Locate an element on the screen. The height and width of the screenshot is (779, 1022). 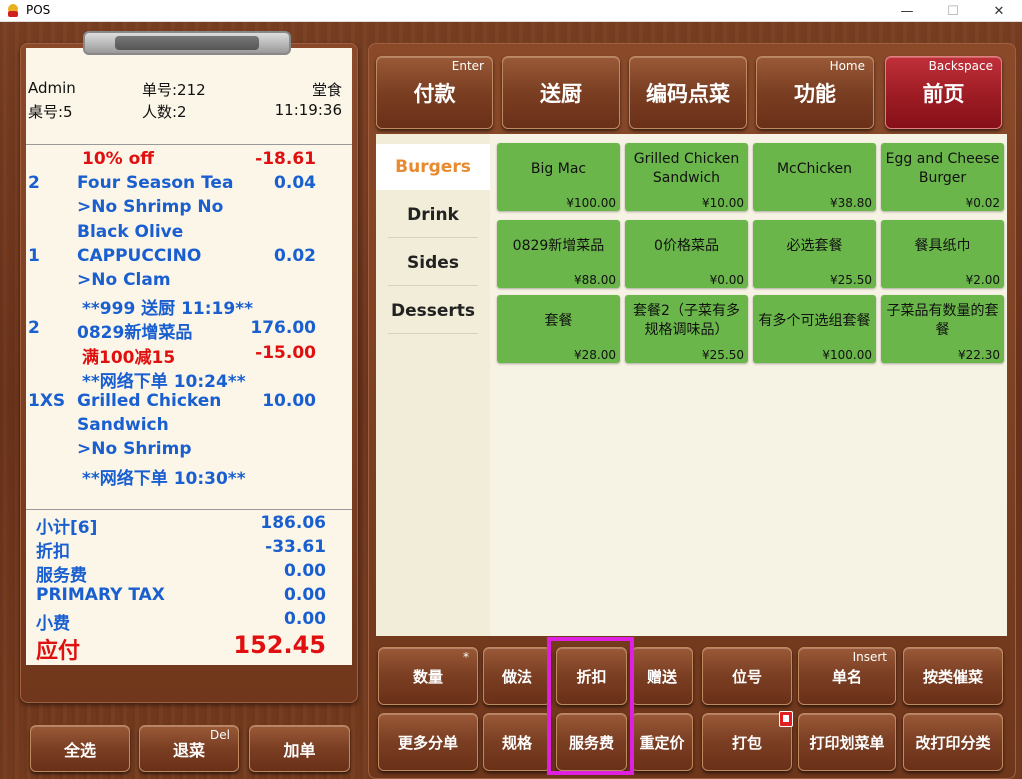
line-item-name: CAPPUCCINO is located at coordinates (139, 255).